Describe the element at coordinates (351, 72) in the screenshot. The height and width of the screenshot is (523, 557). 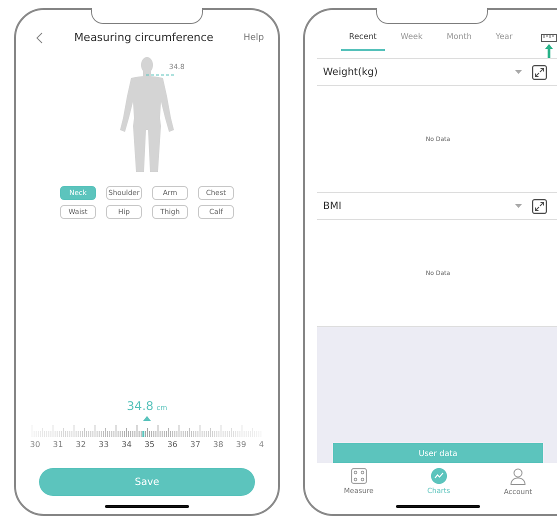
I see `section-title: Weight(kg)` at that location.